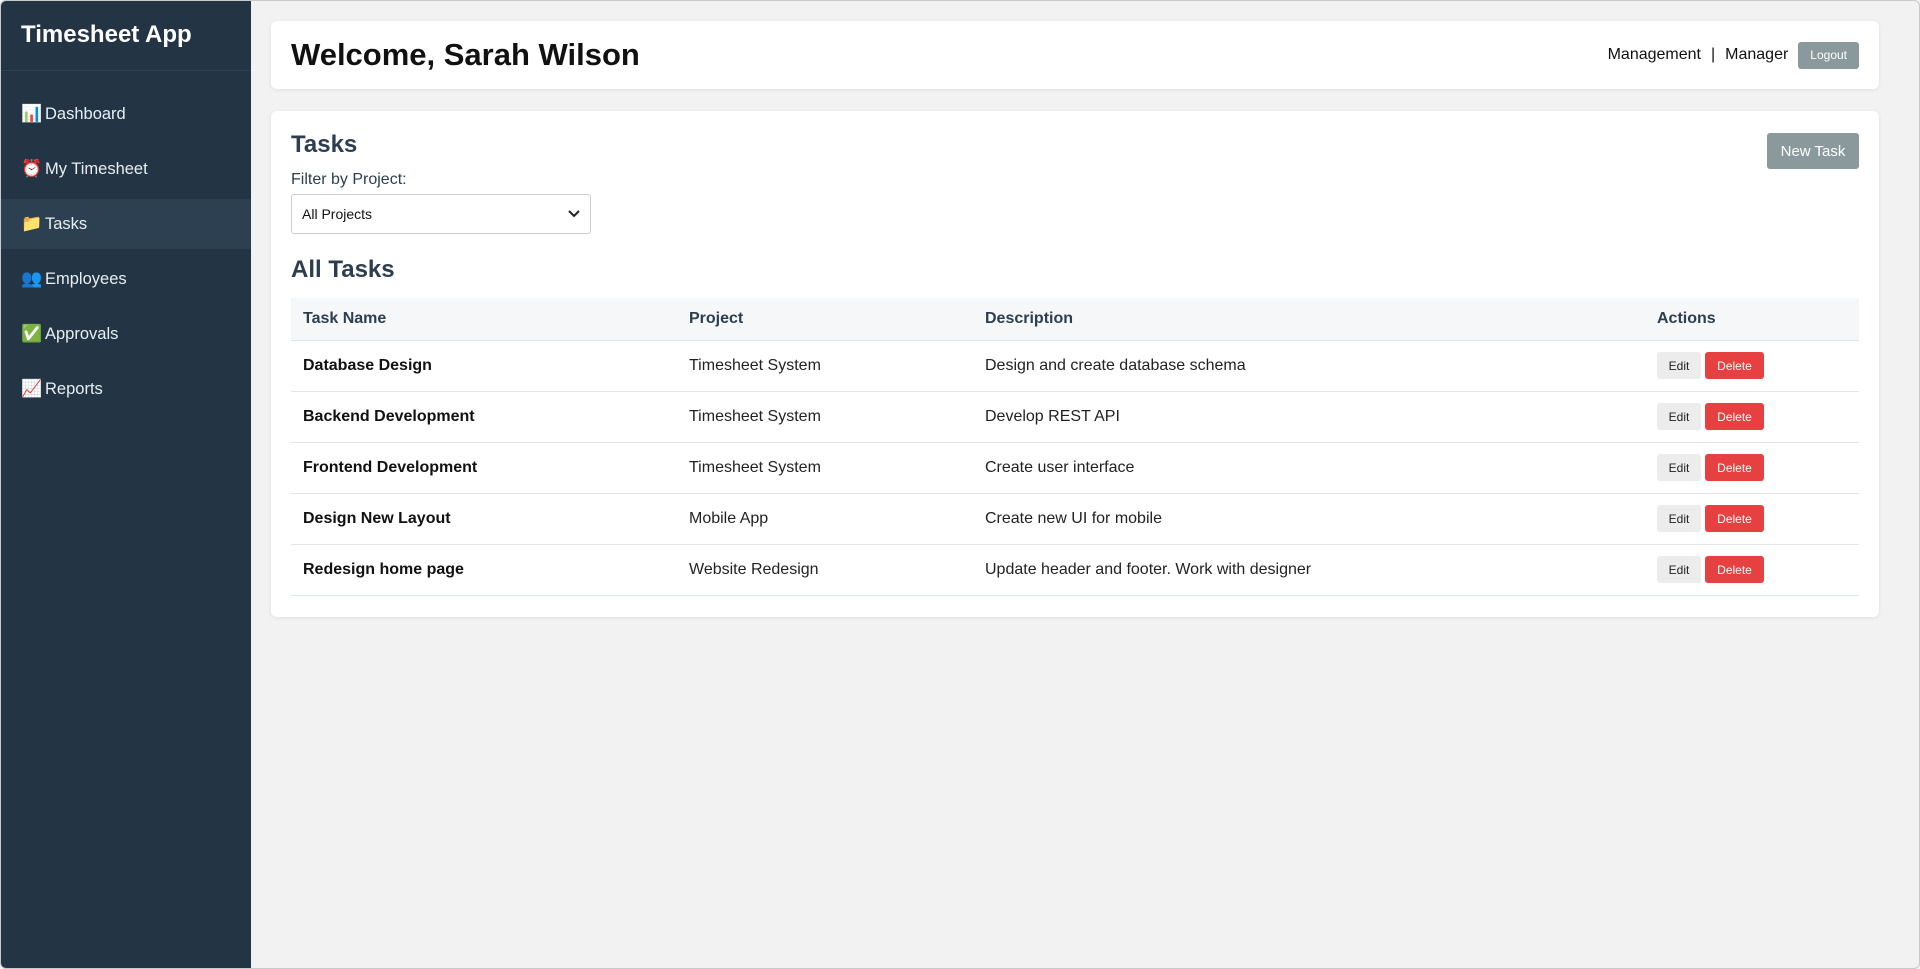  I want to click on column-header-actions: Actions, so click(1752, 319).